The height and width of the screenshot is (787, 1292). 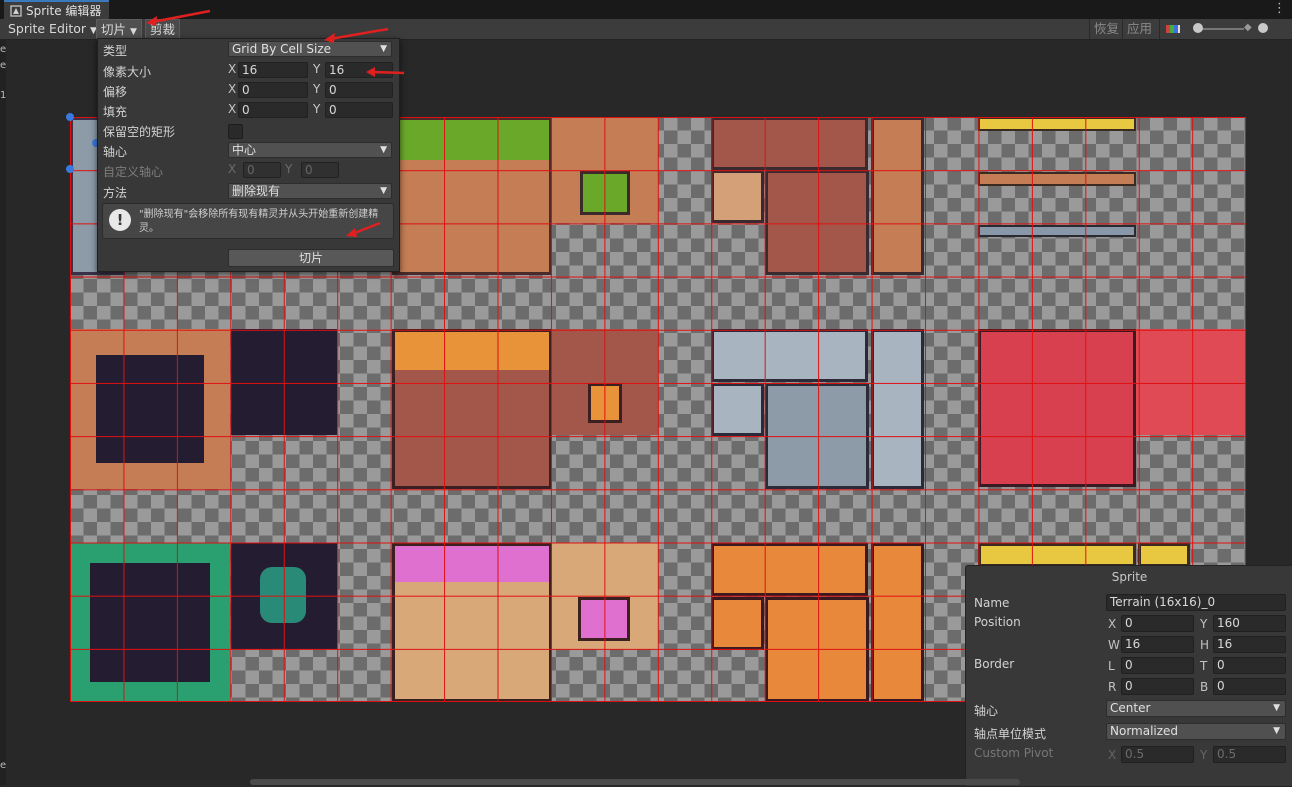 What do you see at coordinates (16, 10) in the screenshot?
I see `sprite-editor-icon` at bounding box center [16, 10].